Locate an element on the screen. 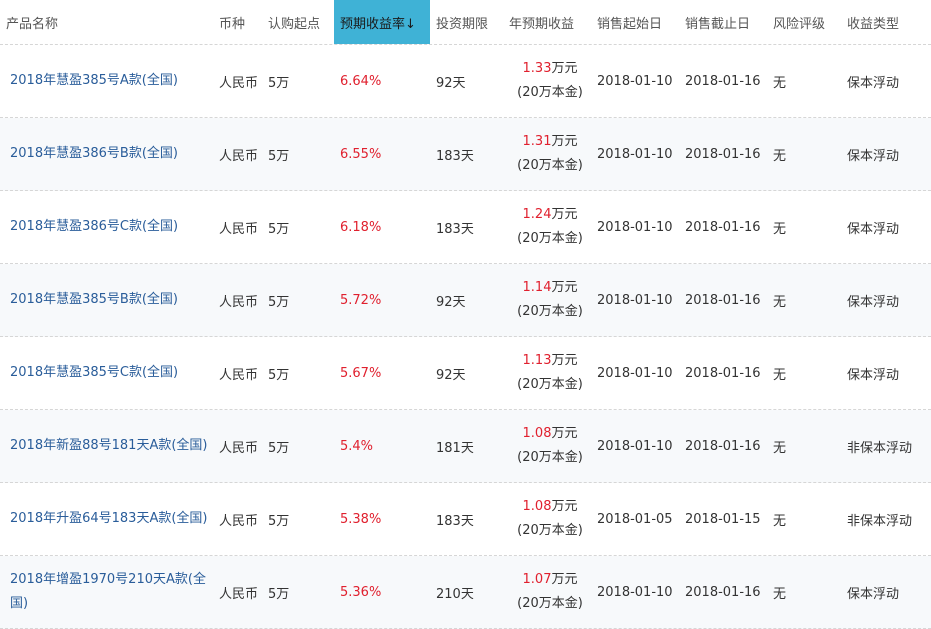 Image resolution: width=931 pixels, height=629 pixels. annual-return-value: 1.08 is located at coordinates (537, 433).